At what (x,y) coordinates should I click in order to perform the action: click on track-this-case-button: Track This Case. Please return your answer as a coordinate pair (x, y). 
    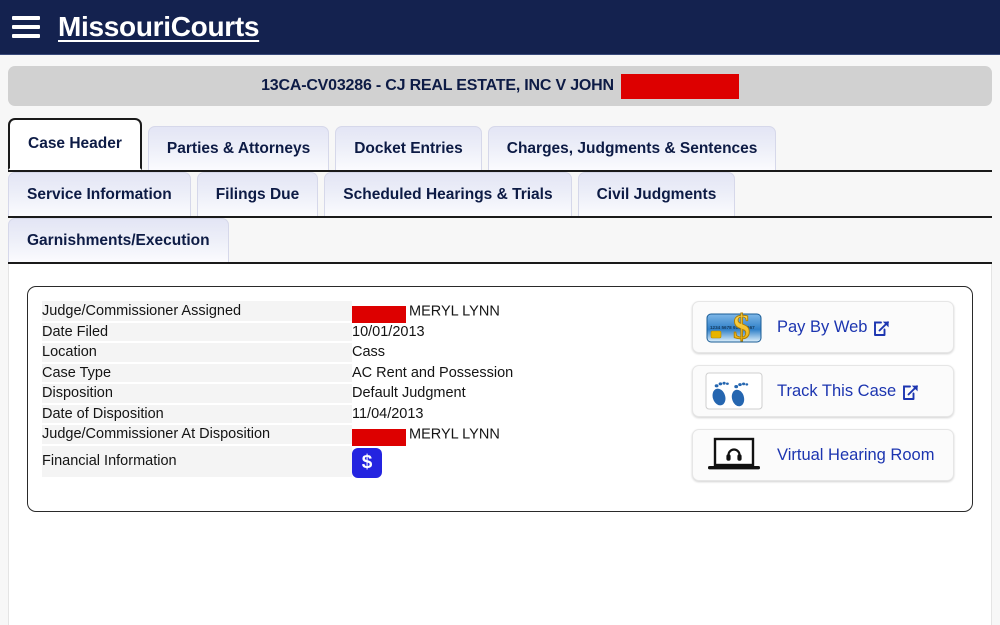
    Looking at the image, I should click on (823, 391).